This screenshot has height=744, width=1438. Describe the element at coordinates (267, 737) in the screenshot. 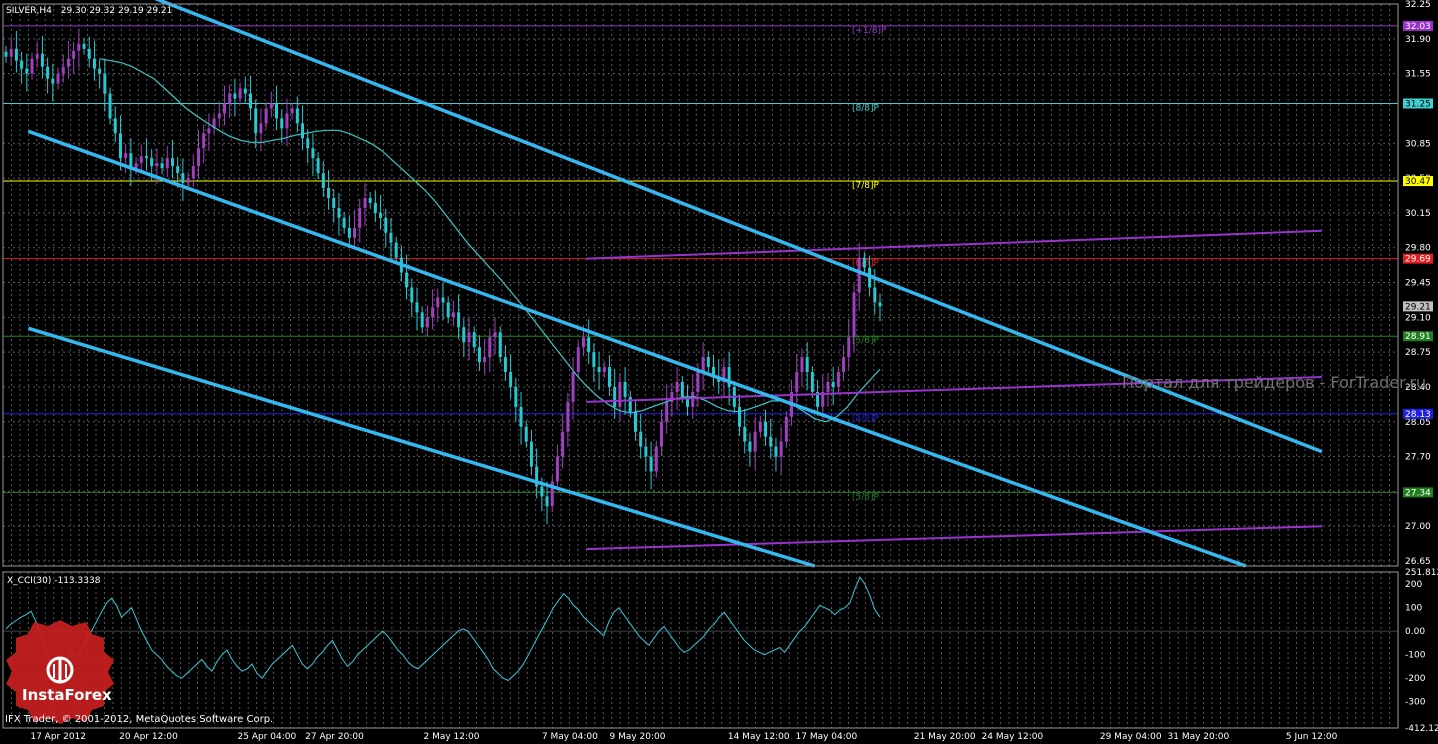

I see `x-tick-label: 25 Apr 04:00` at that location.